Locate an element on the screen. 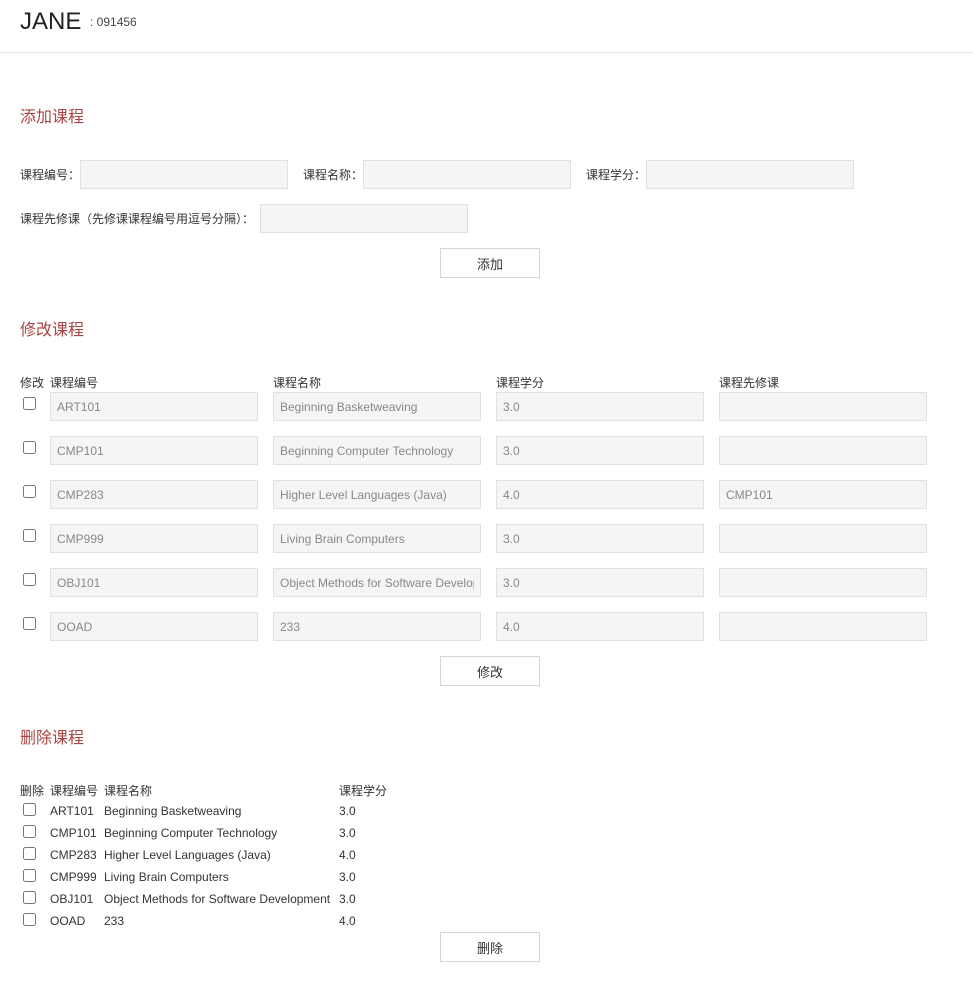  add-button: 添加 is located at coordinates (490, 263).